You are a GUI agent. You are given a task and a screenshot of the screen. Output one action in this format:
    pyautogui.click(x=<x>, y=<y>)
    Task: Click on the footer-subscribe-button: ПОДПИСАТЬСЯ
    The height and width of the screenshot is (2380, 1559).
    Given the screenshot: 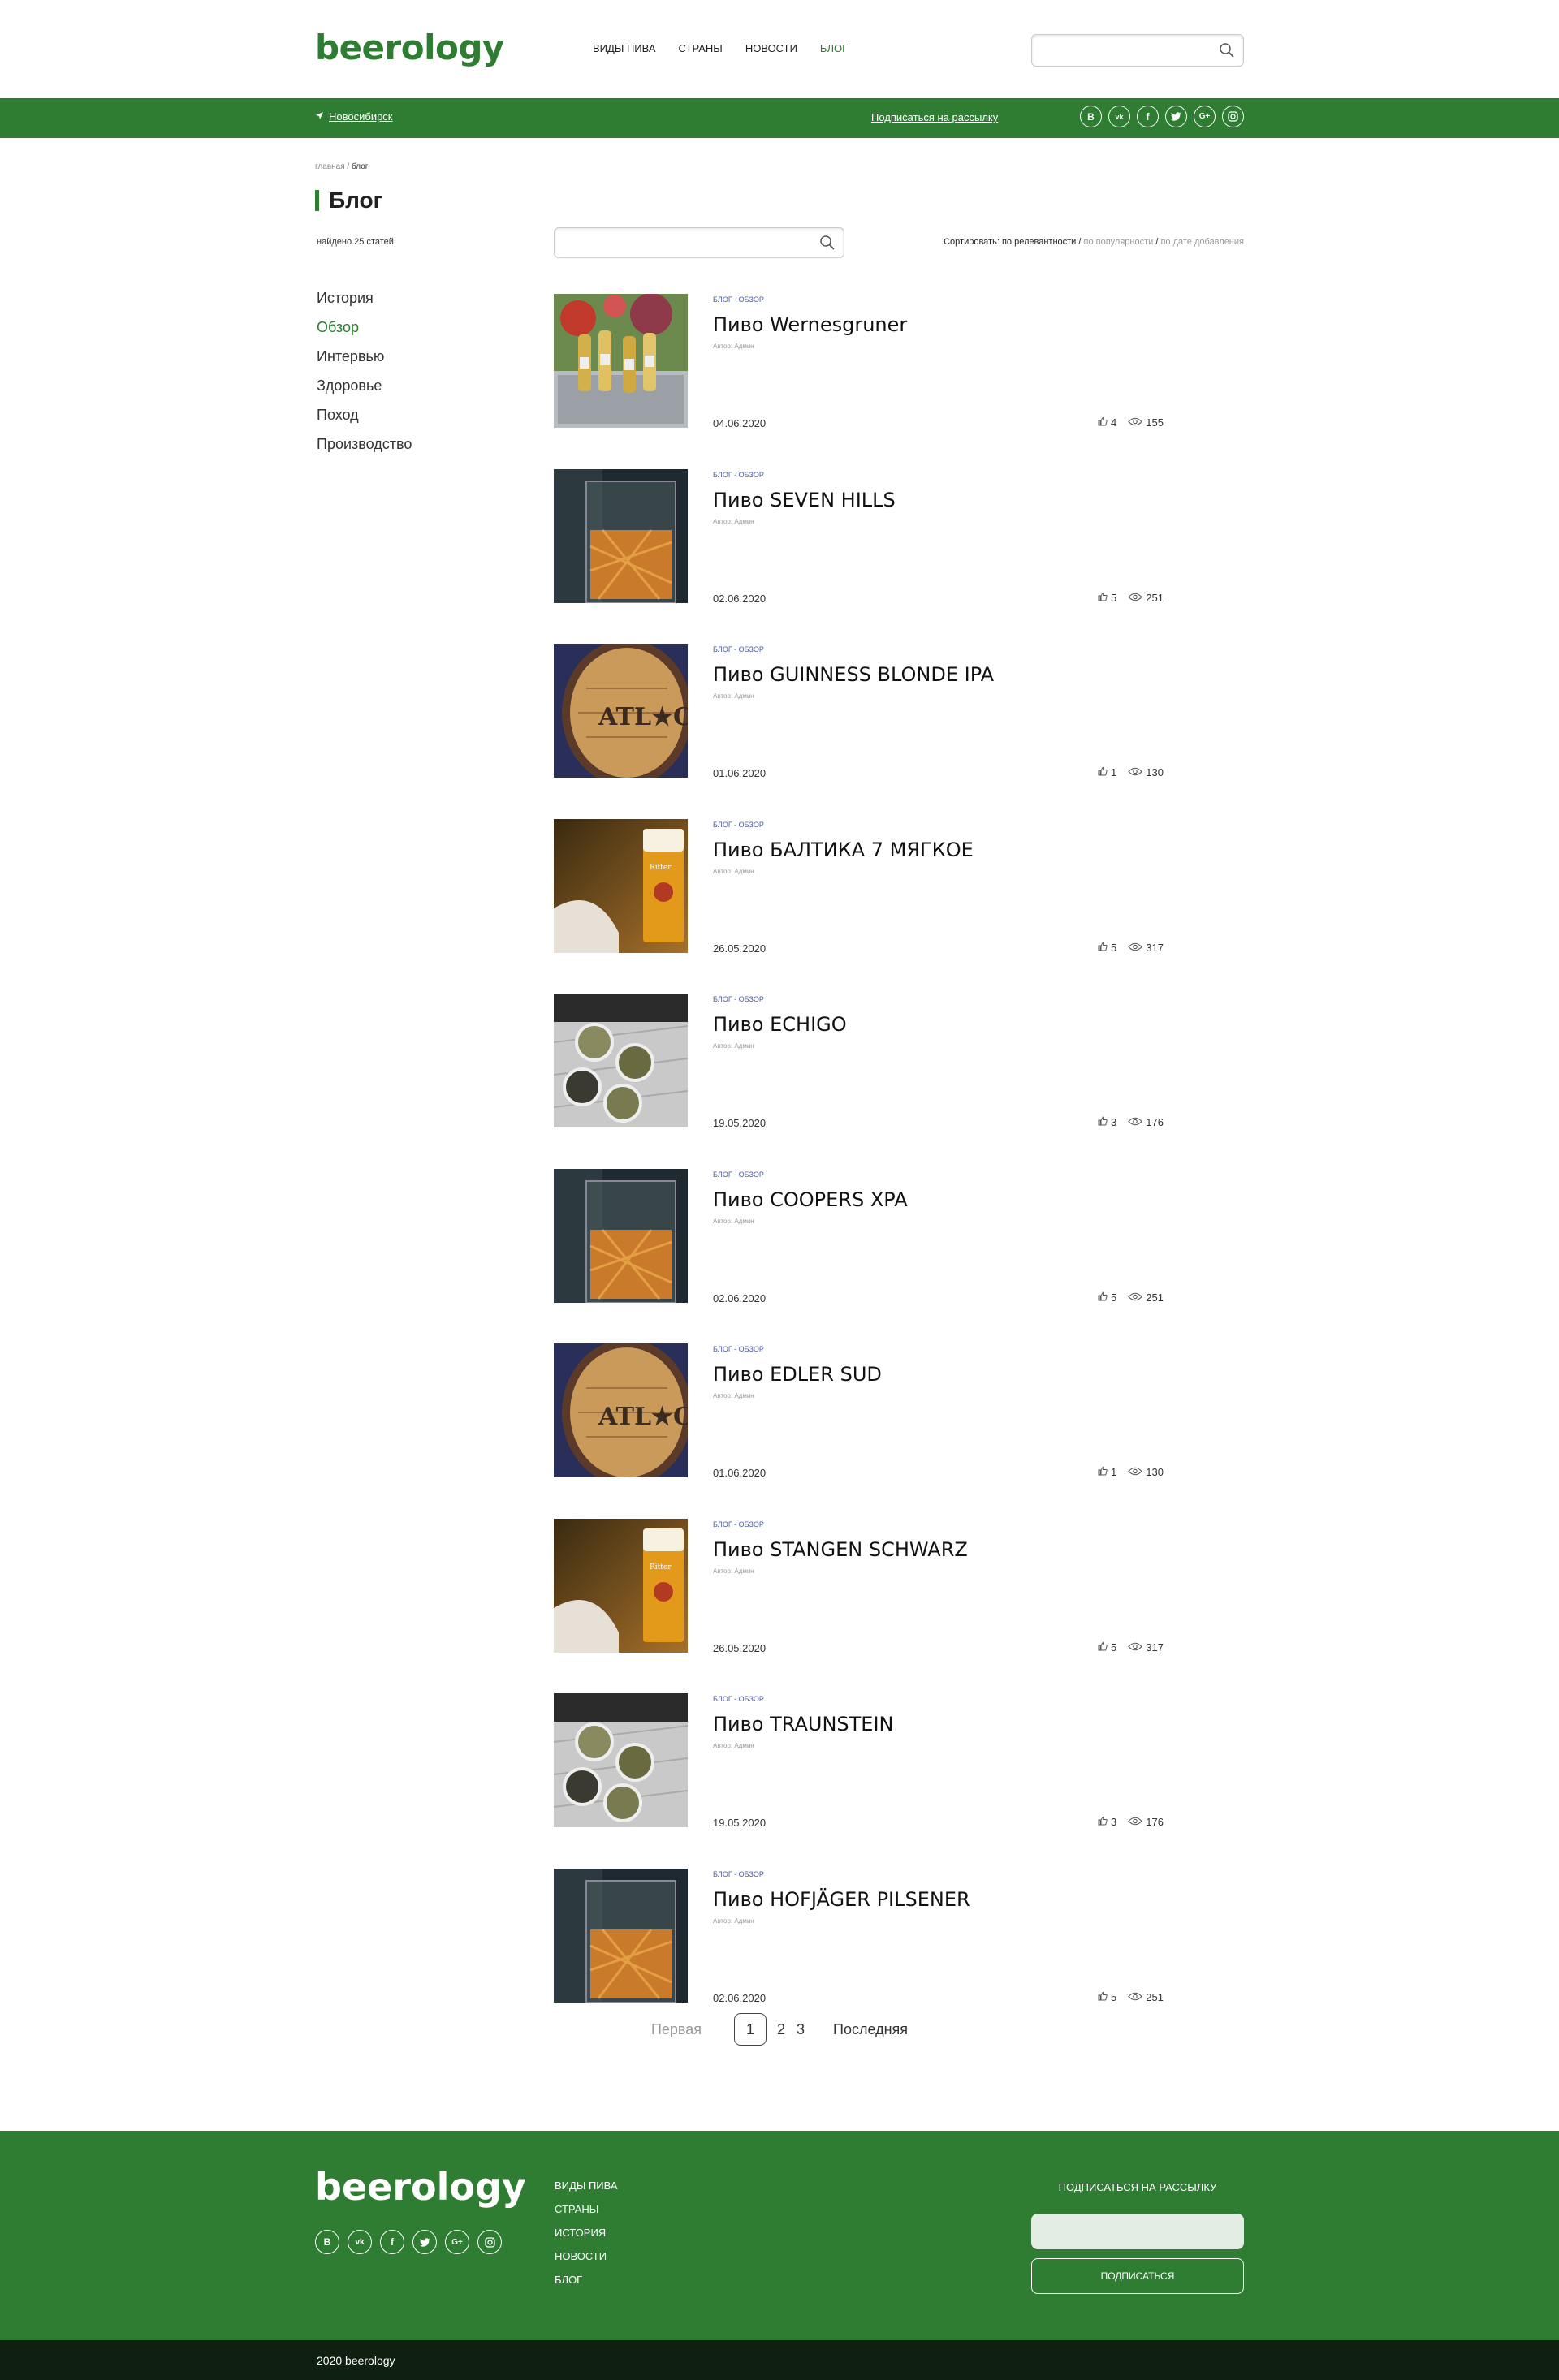 What is the action you would take?
    pyautogui.click(x=1137, y=2276)
    